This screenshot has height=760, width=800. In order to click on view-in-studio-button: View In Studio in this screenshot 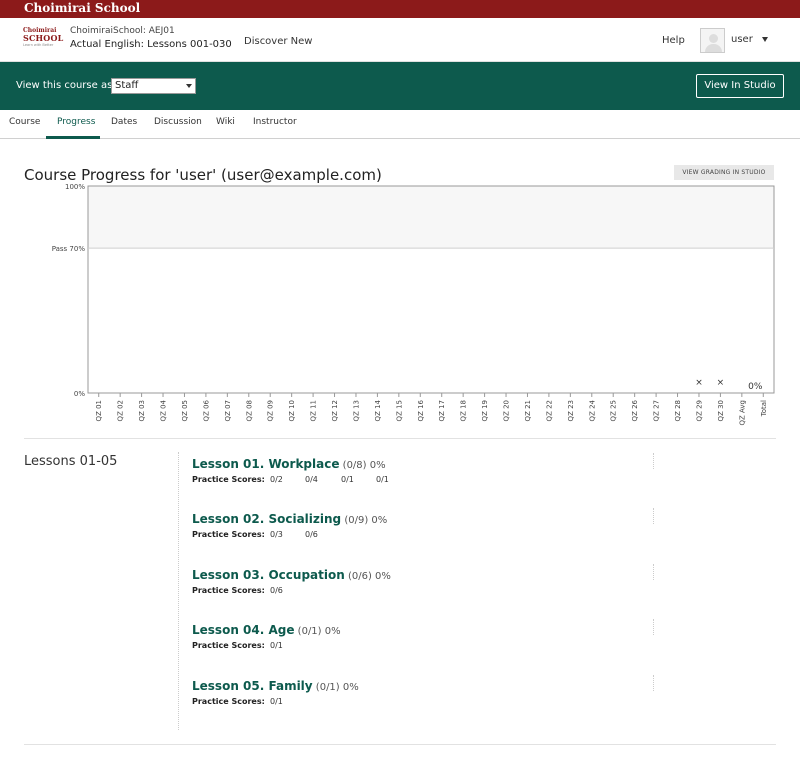, I will do `click(740, 86)`.